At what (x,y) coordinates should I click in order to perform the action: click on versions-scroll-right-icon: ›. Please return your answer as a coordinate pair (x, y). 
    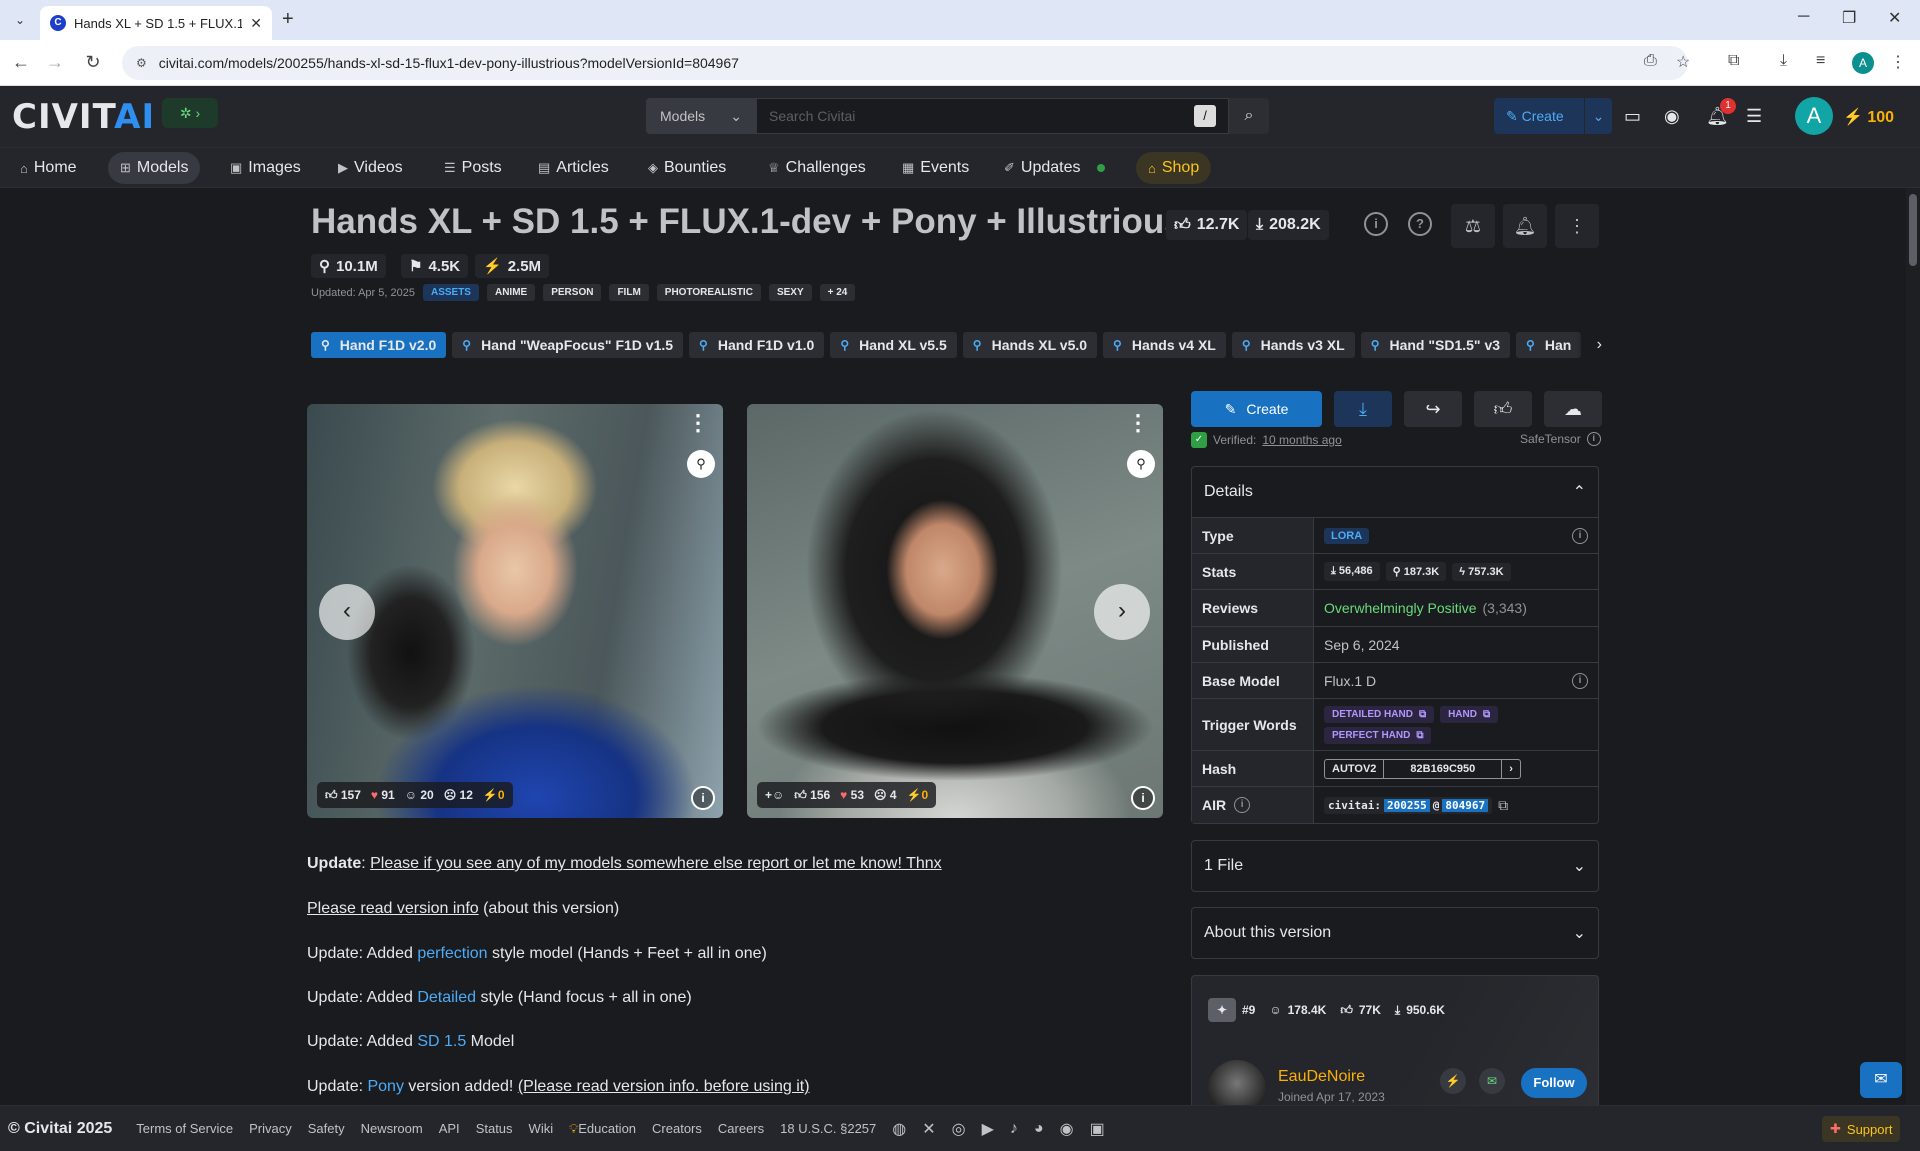
    Looking at the image, I should click on (1589, 345).